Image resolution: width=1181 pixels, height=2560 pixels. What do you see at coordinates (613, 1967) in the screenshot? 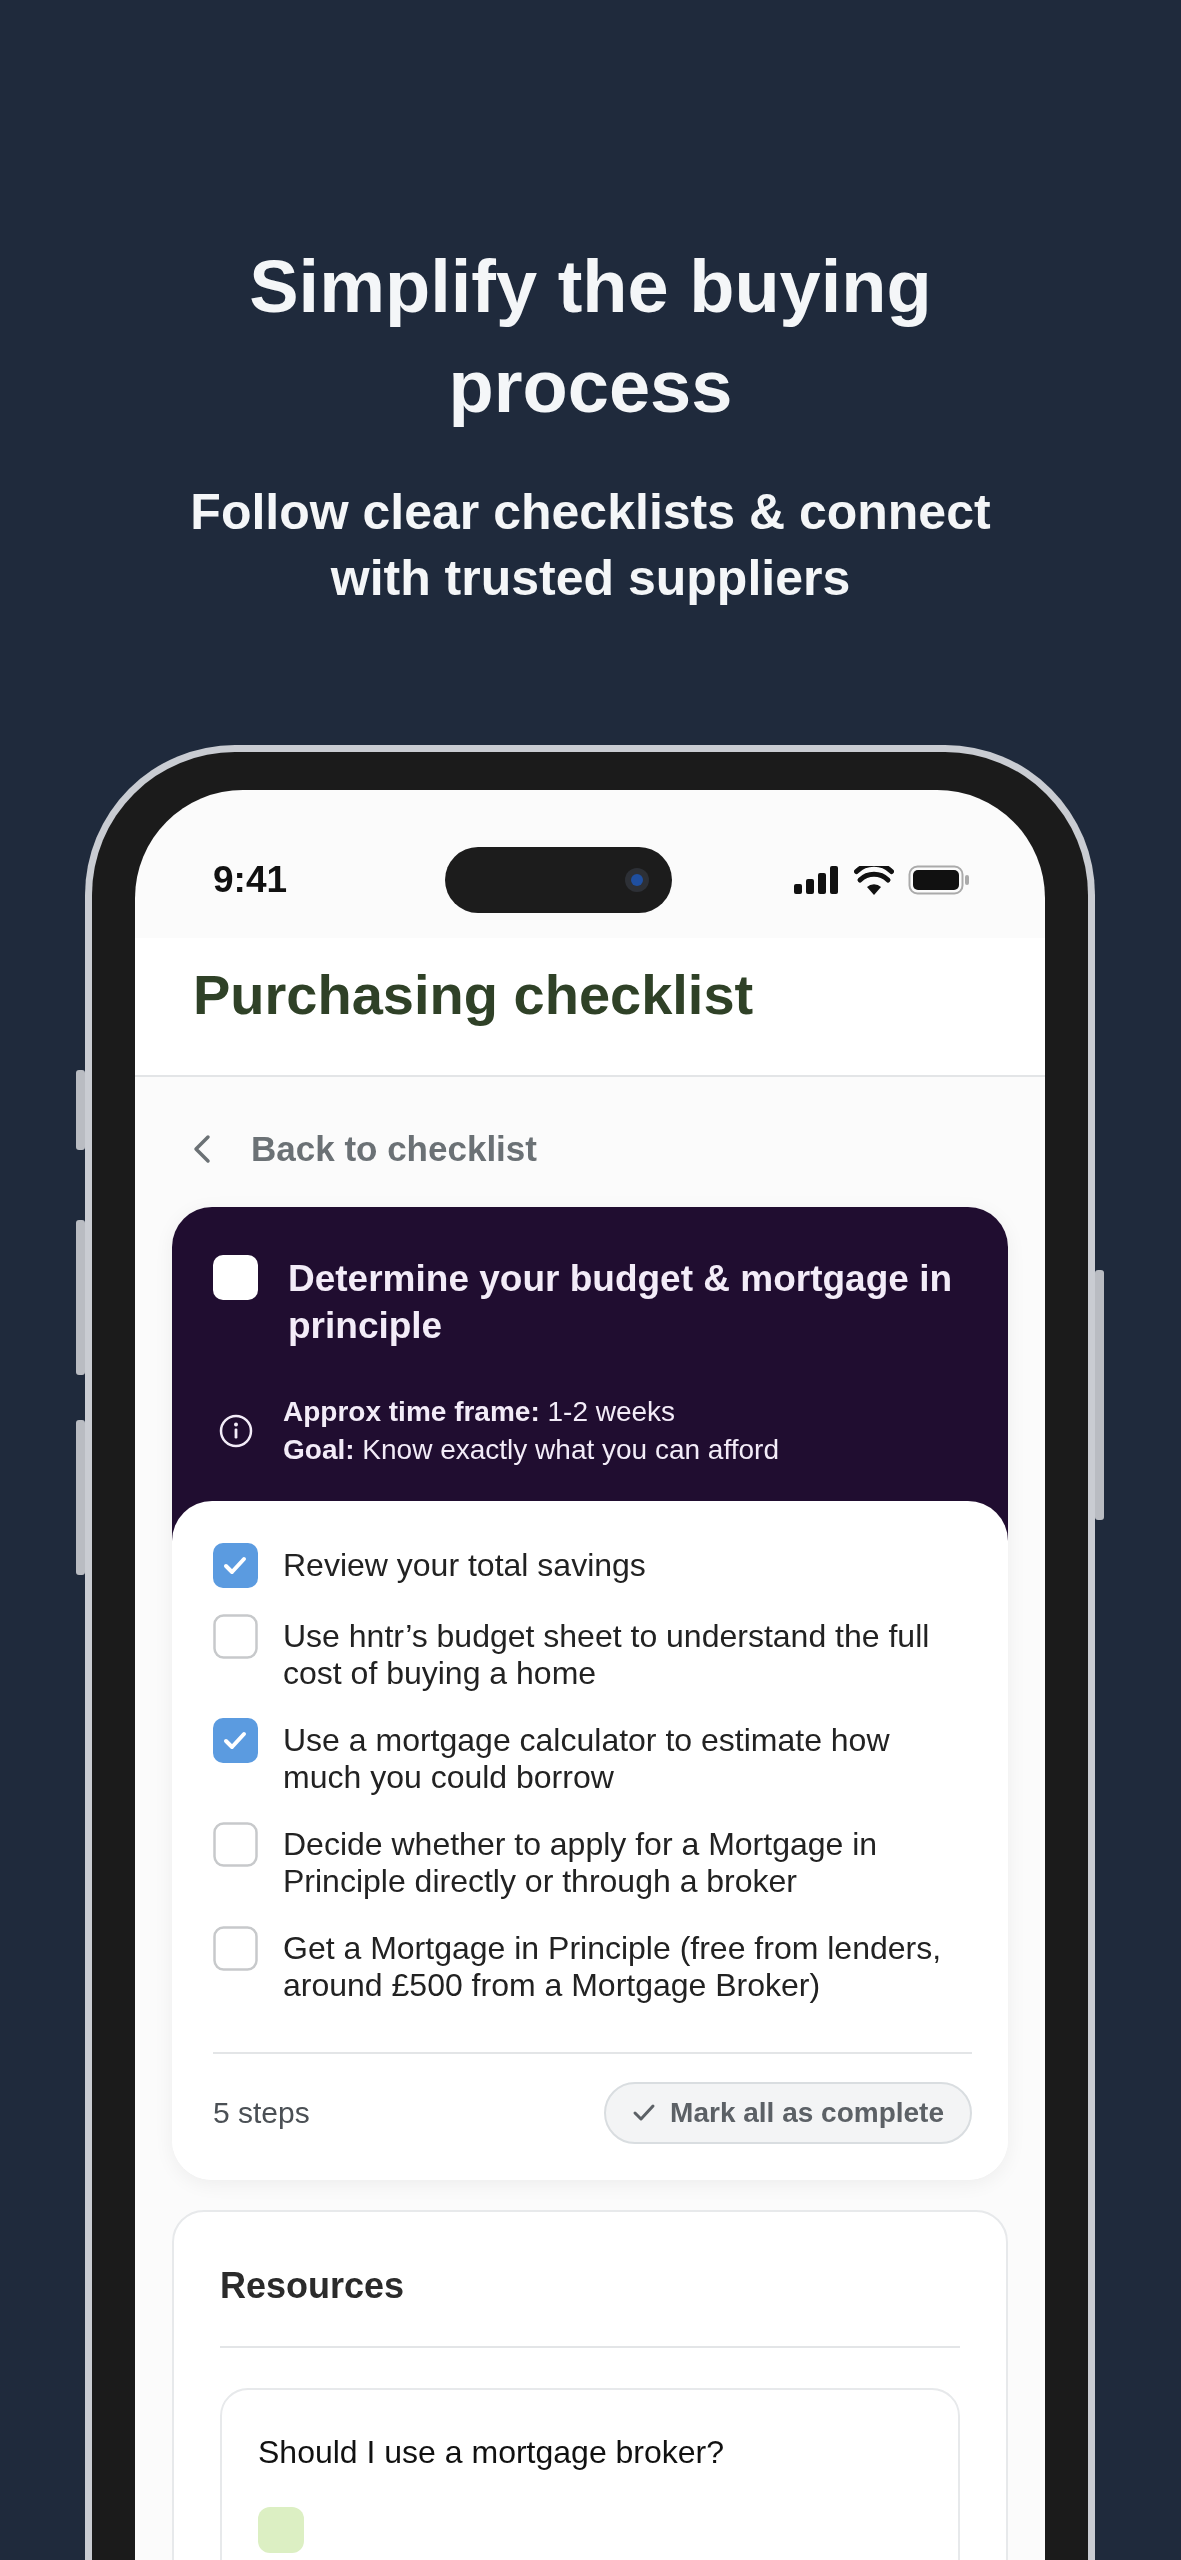
I see `step-label: Get a Mortgage in Principle (free from lenders, around £500 from a Mortgage Broker)` at bounding box center [613, 1967].